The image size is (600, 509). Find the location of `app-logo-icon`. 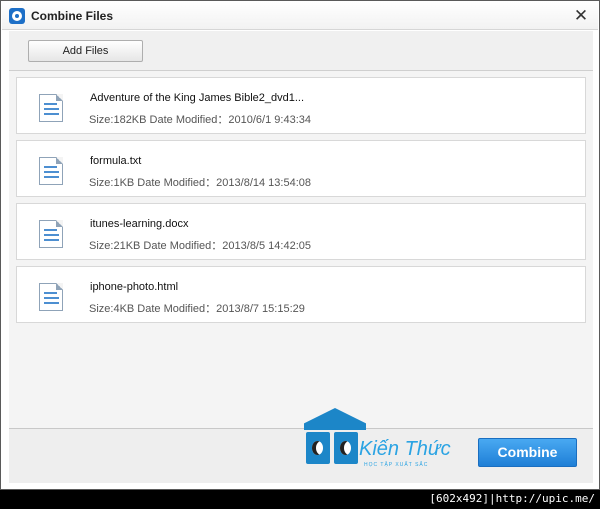

app-logo-icon is located at coordinates (17, 16).